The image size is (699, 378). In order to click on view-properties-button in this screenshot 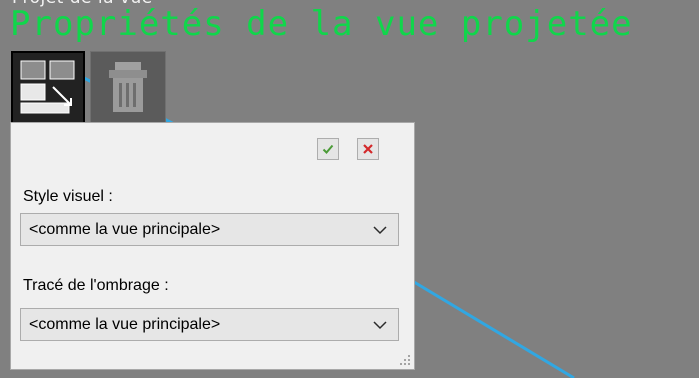, I will do `click(48, 88)`.